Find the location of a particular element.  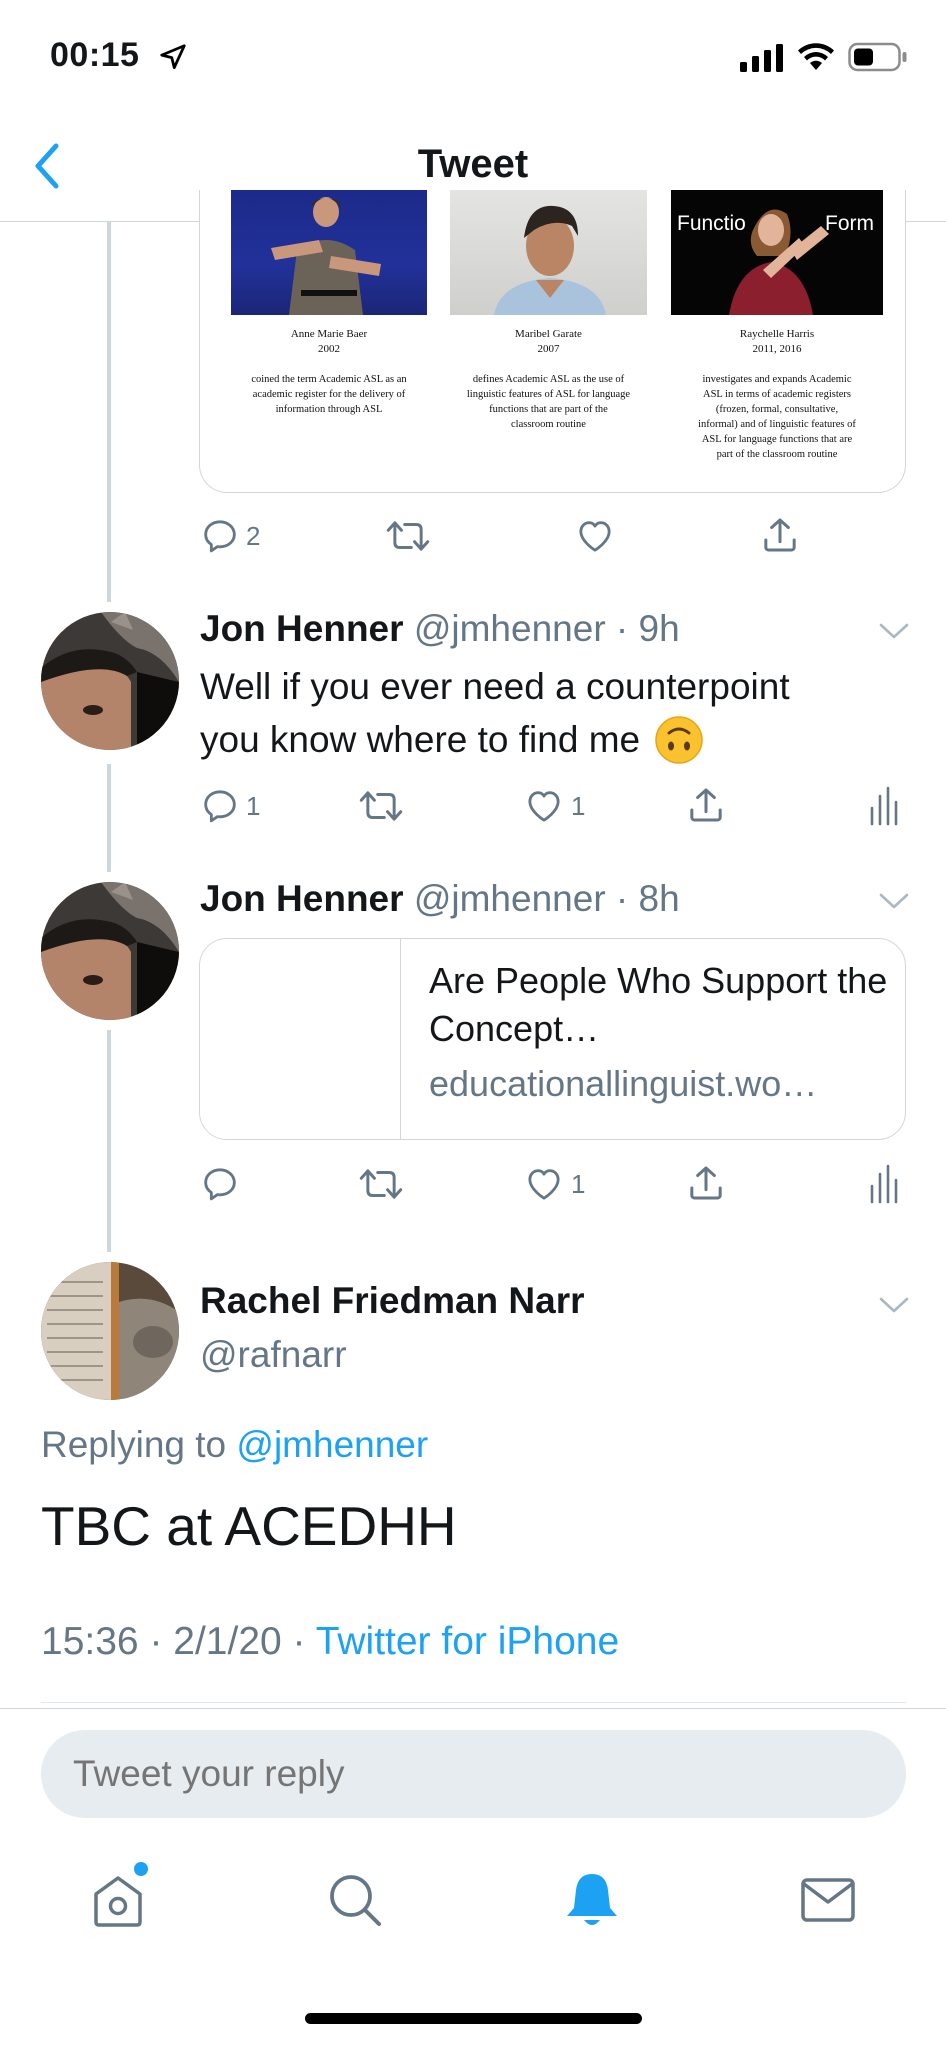

replying-to: Replying to @jmhenner is located at coordinates (234, 1445).